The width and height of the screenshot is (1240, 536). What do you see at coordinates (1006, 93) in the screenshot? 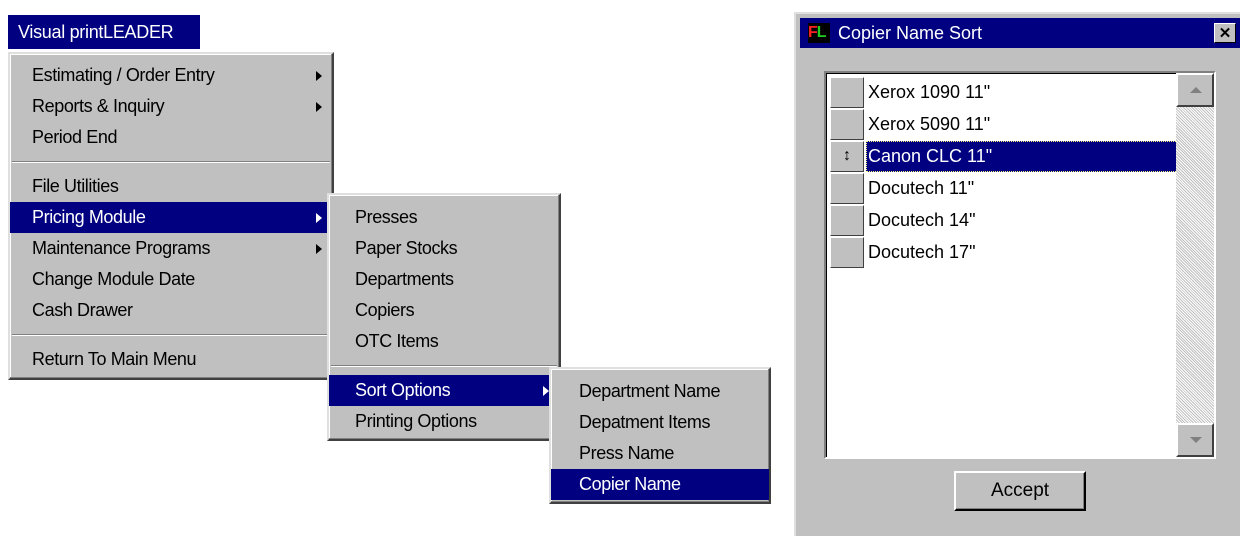
I see `list-item: Xerox 1090 11"` at bounding box center [1006, 93].